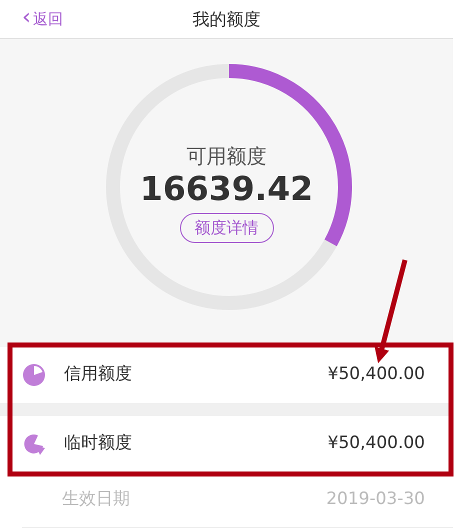  Describe the element at coordinates (34, 375) in the screenshot. I see `pie-chart-icon` at that location.